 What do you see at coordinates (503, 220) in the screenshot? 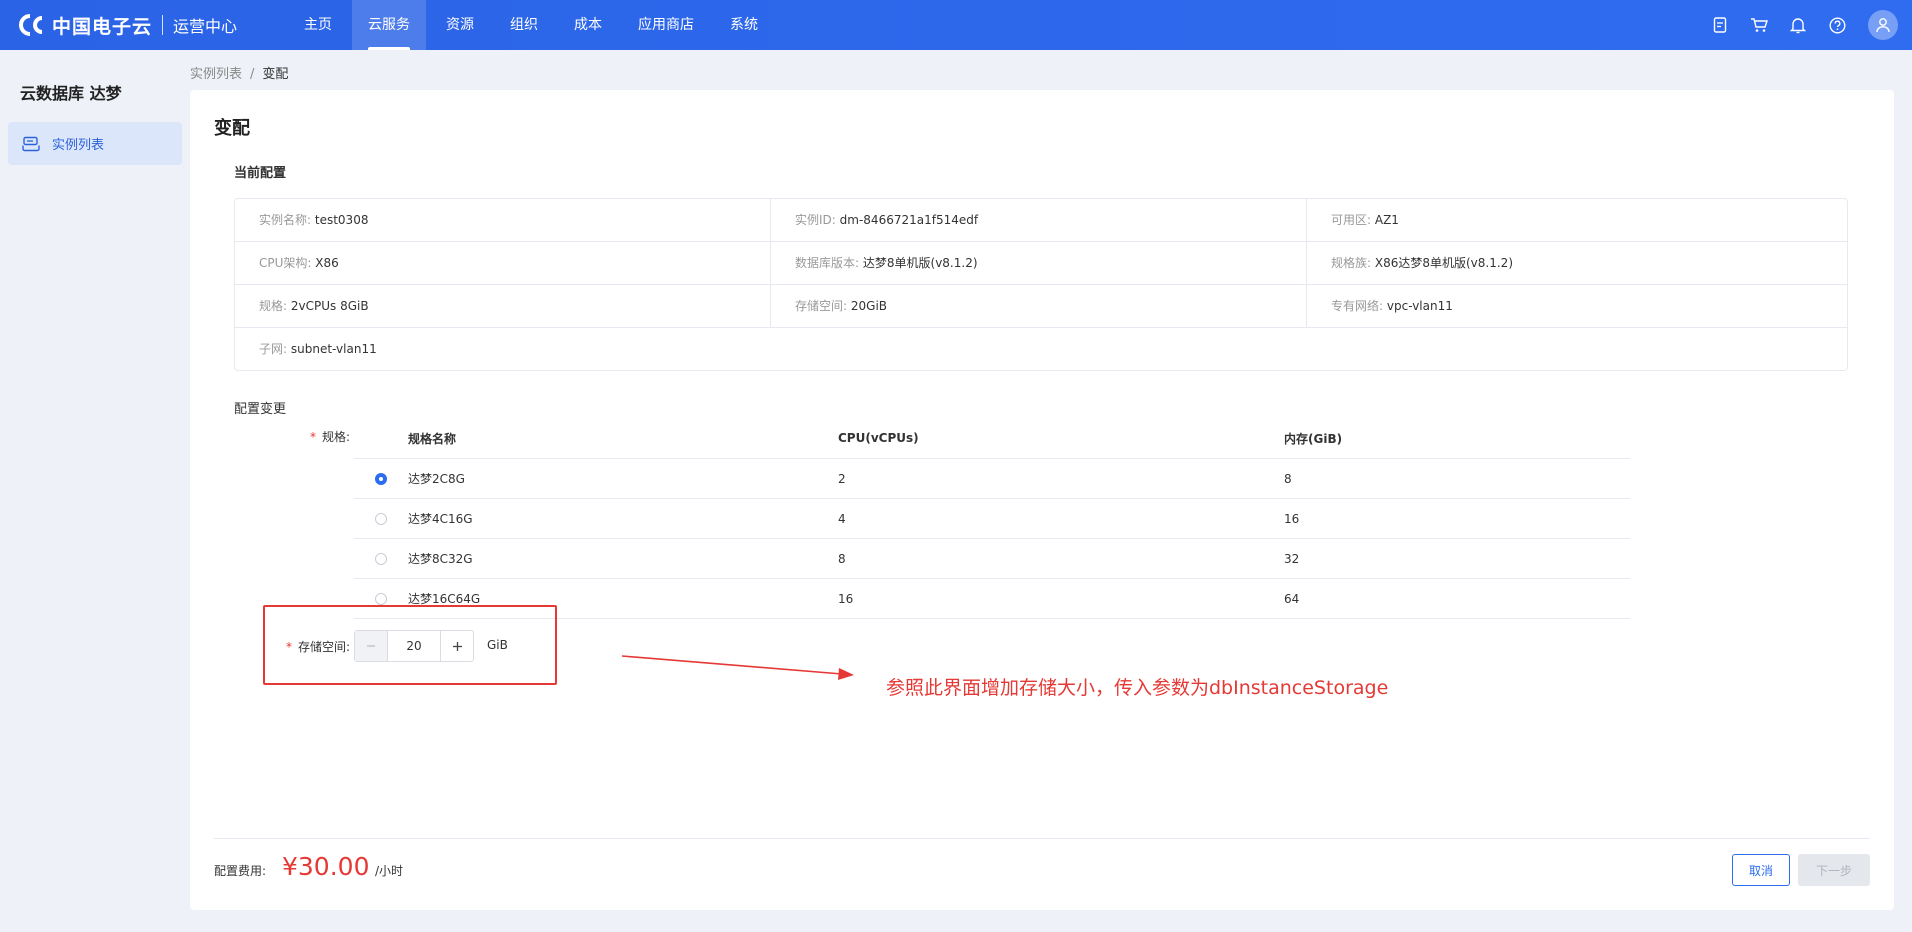
I see `config-instance-name: 实例名称: test0308` at bounding box center [503, 220].